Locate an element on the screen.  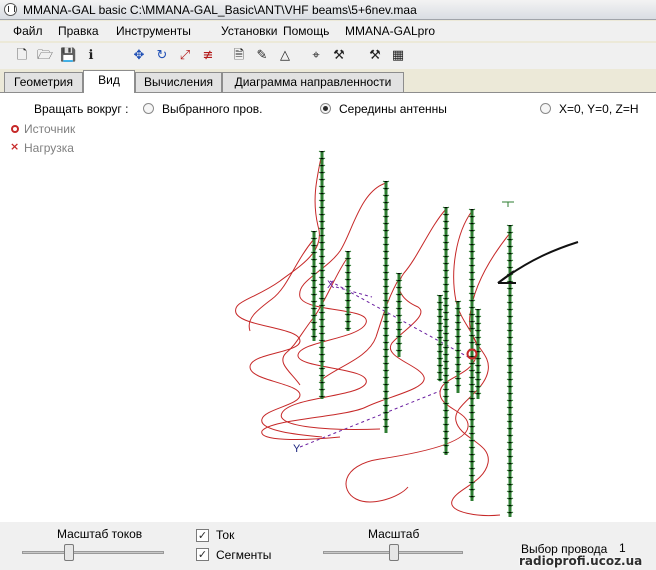
menu-settings: Установки is located at coordinates (249, 31).